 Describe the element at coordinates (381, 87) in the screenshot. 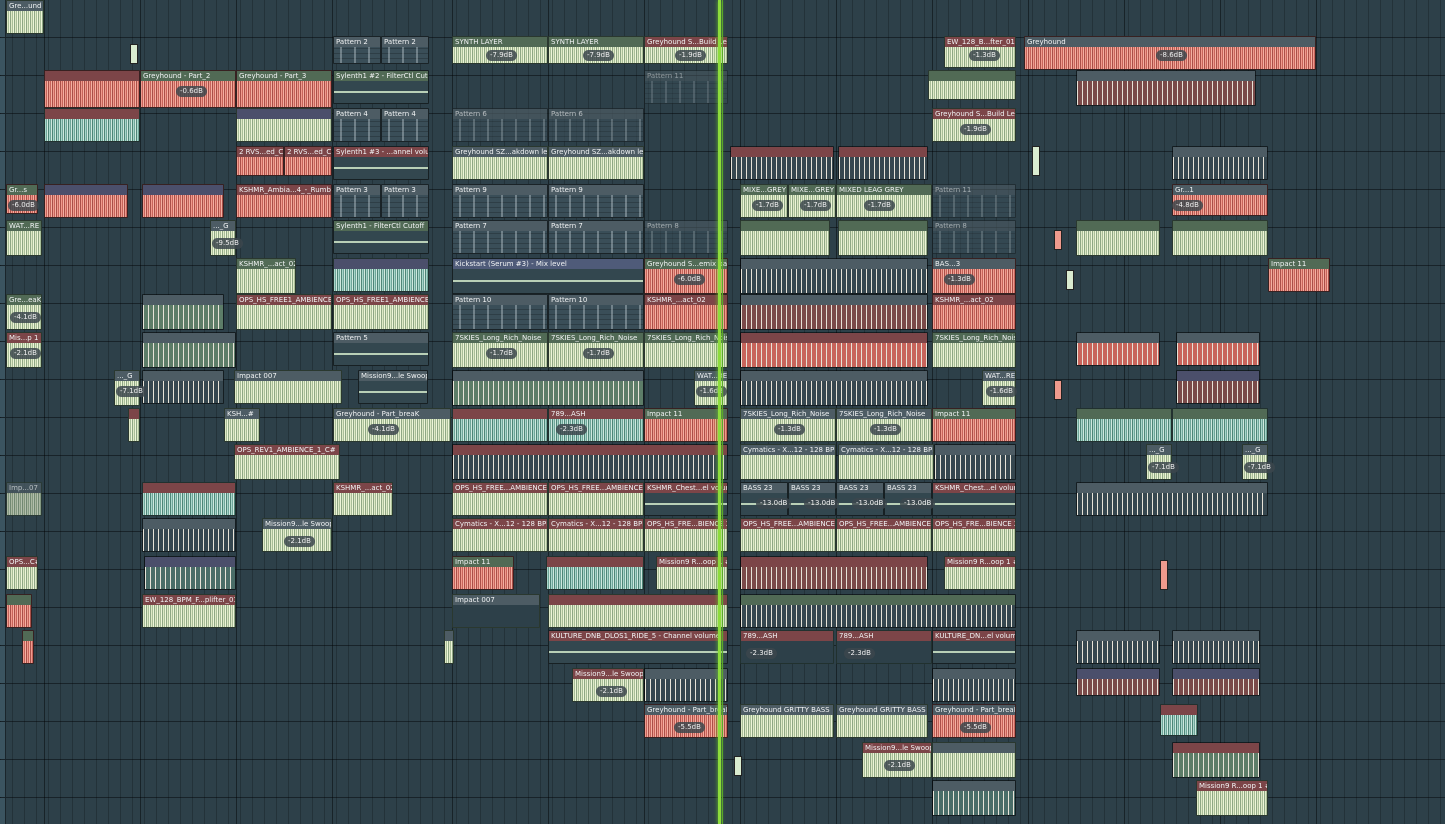

I see `automation-clip: Sylenth1 #2 - FilterCtl Cutoff` at that location.